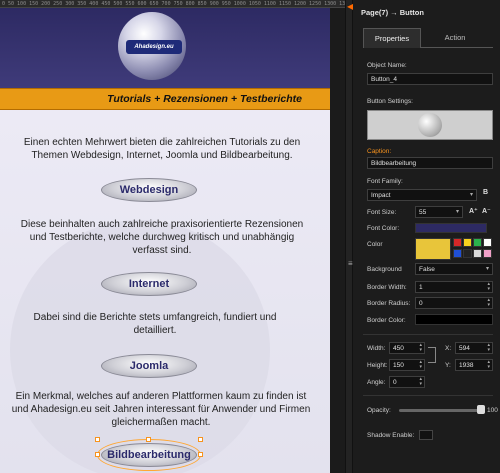 Image resolution: width=500 pixels, height=473 pixels. What do you see at coordinates (379, 410) in the screenshot?
I see `opacity-label: Opacity:` at bounding box center [379, 410].